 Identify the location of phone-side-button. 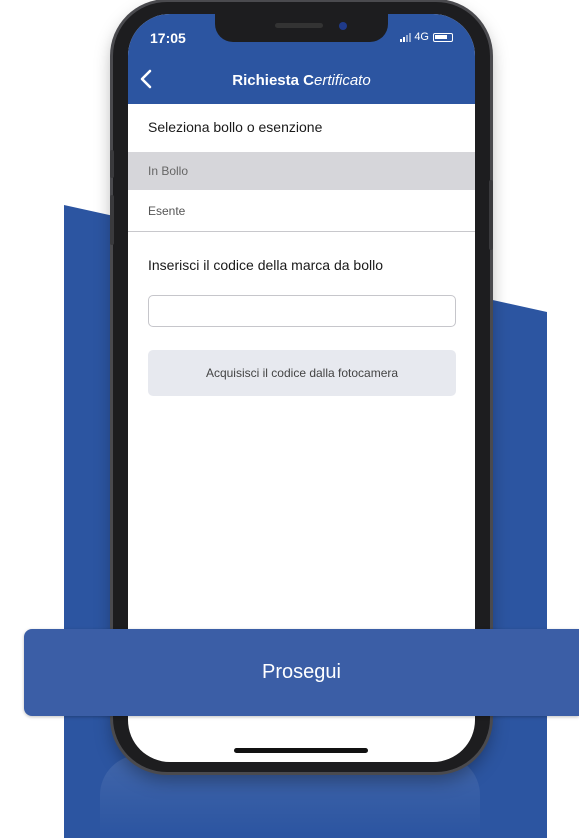
(112, 164).